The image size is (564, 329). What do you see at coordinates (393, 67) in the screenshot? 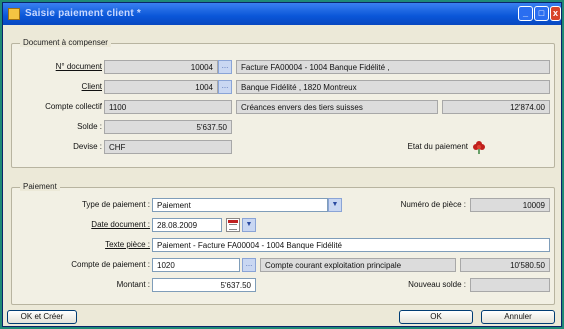
I see `n-document-description: Facture FA00004 - 1004 Banque Fidélité ,` at bounding box center [393, 67].